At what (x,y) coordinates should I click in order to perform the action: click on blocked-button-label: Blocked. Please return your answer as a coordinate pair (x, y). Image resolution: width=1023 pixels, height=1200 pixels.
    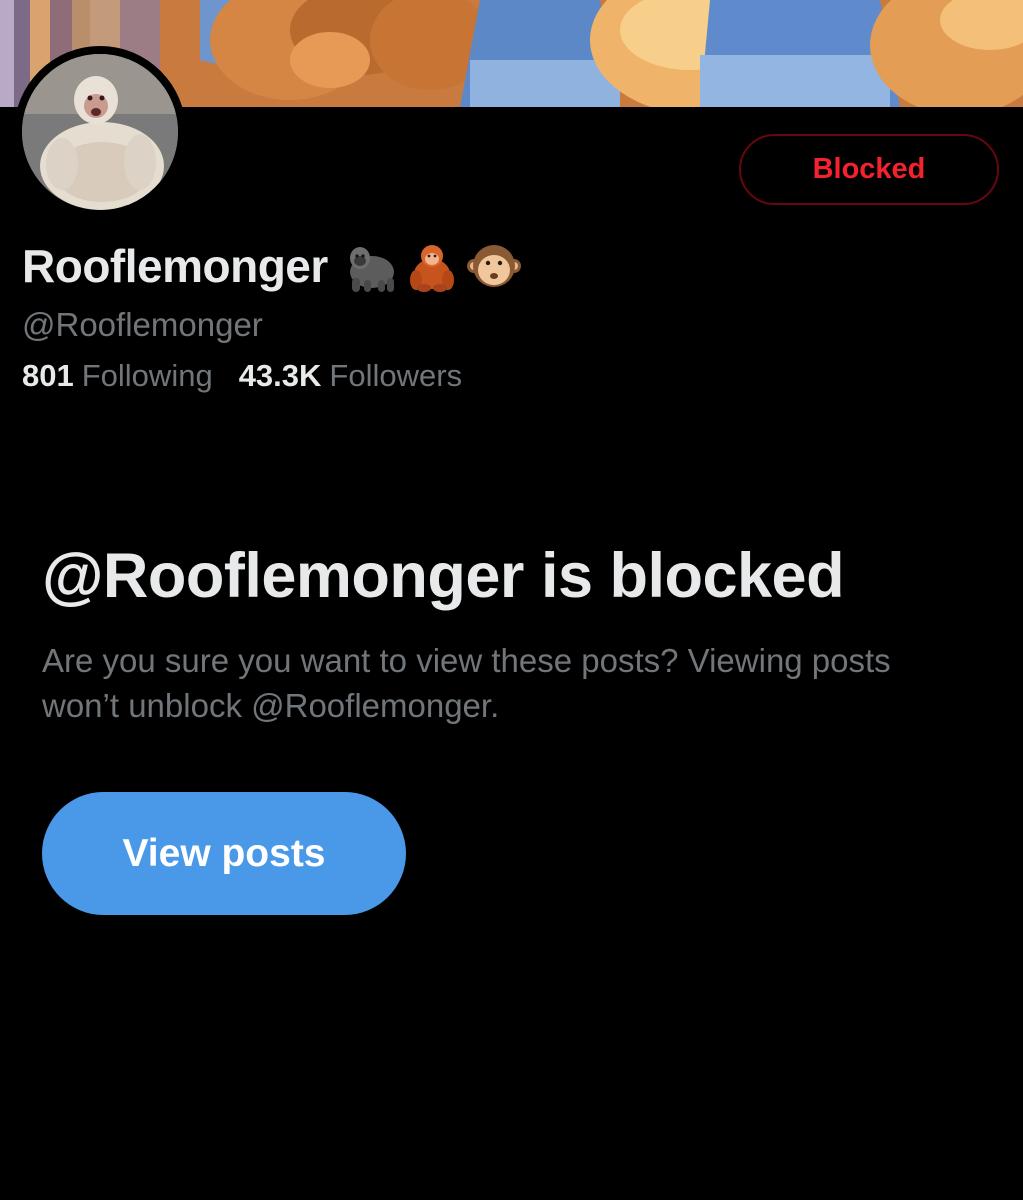
    Looking at the image, I should click on (869, 169).